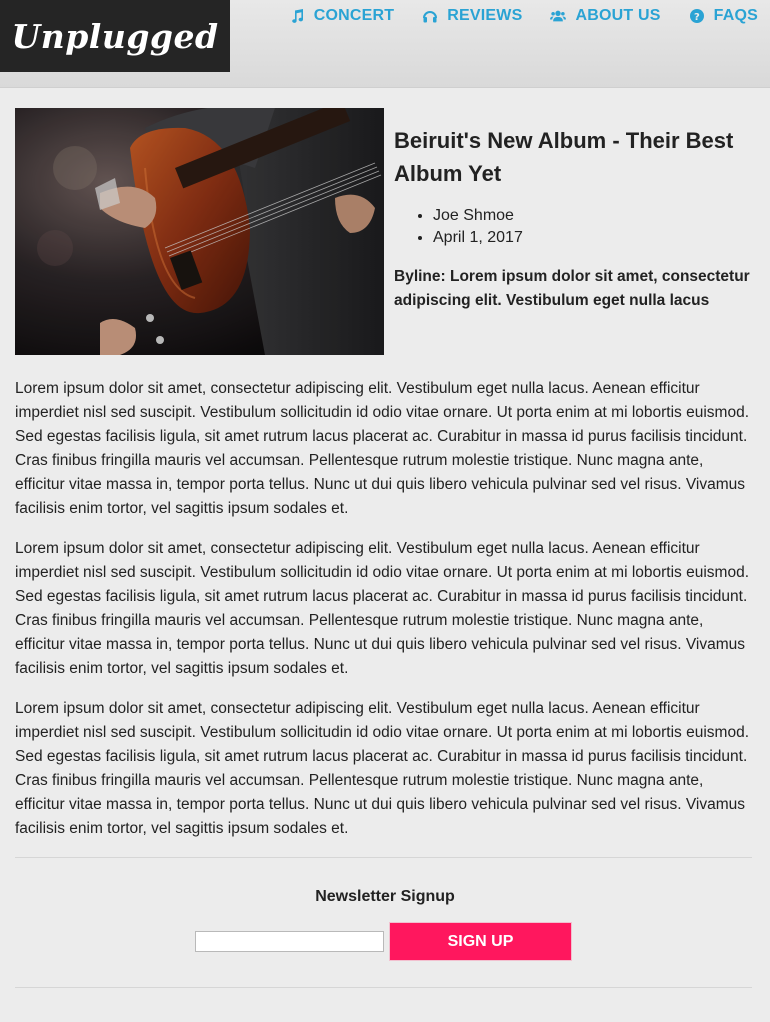  What do you see at coordinates (385, 896) in the screenshot?
I see `newsletter-title: Newsletter Signup` at bounding box center [385, 896].